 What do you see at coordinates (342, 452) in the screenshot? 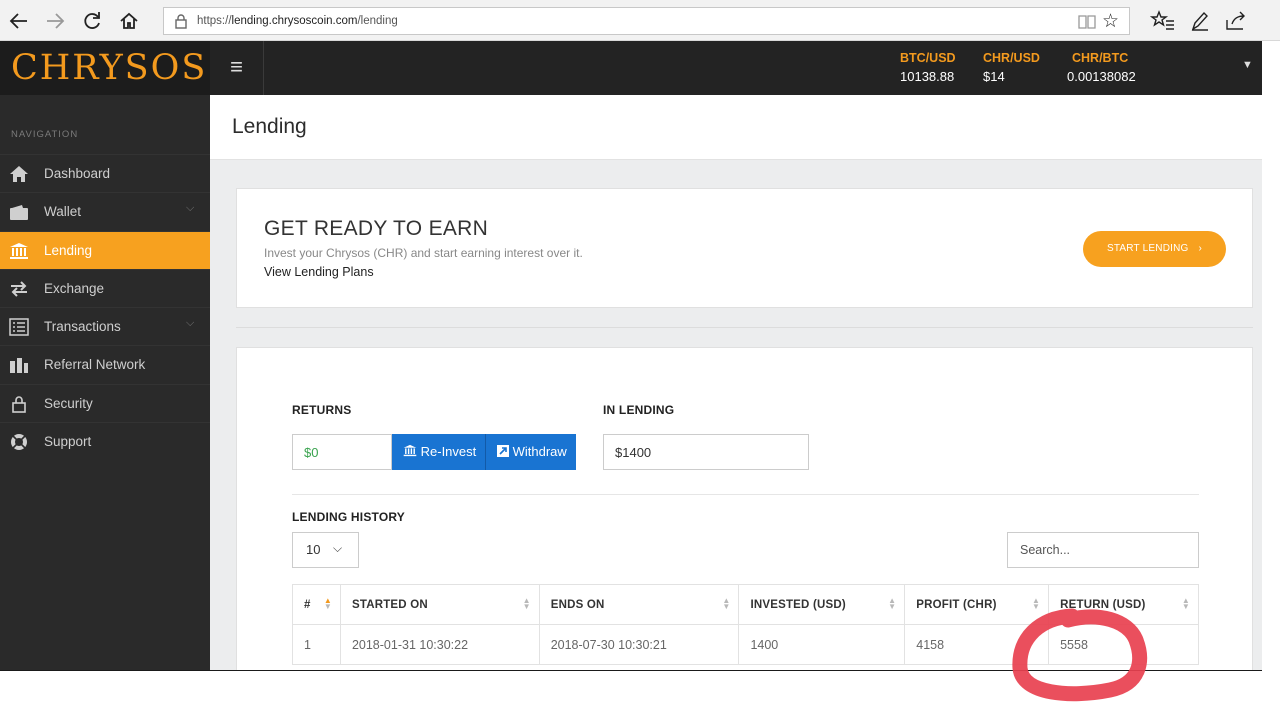
I see `returns-value-field: $0` at bounding box center [342, 452].